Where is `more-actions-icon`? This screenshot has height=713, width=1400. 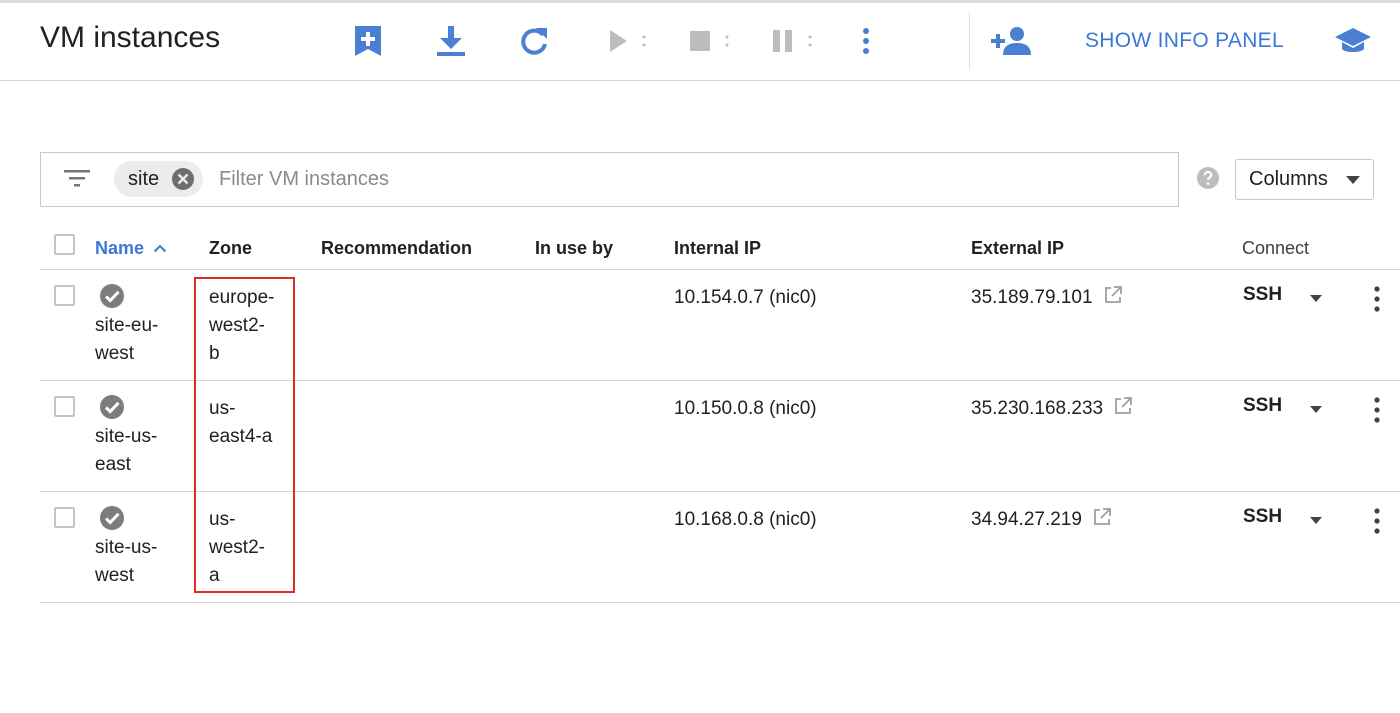 more-actions-icon is located at coordinates (866, 41).